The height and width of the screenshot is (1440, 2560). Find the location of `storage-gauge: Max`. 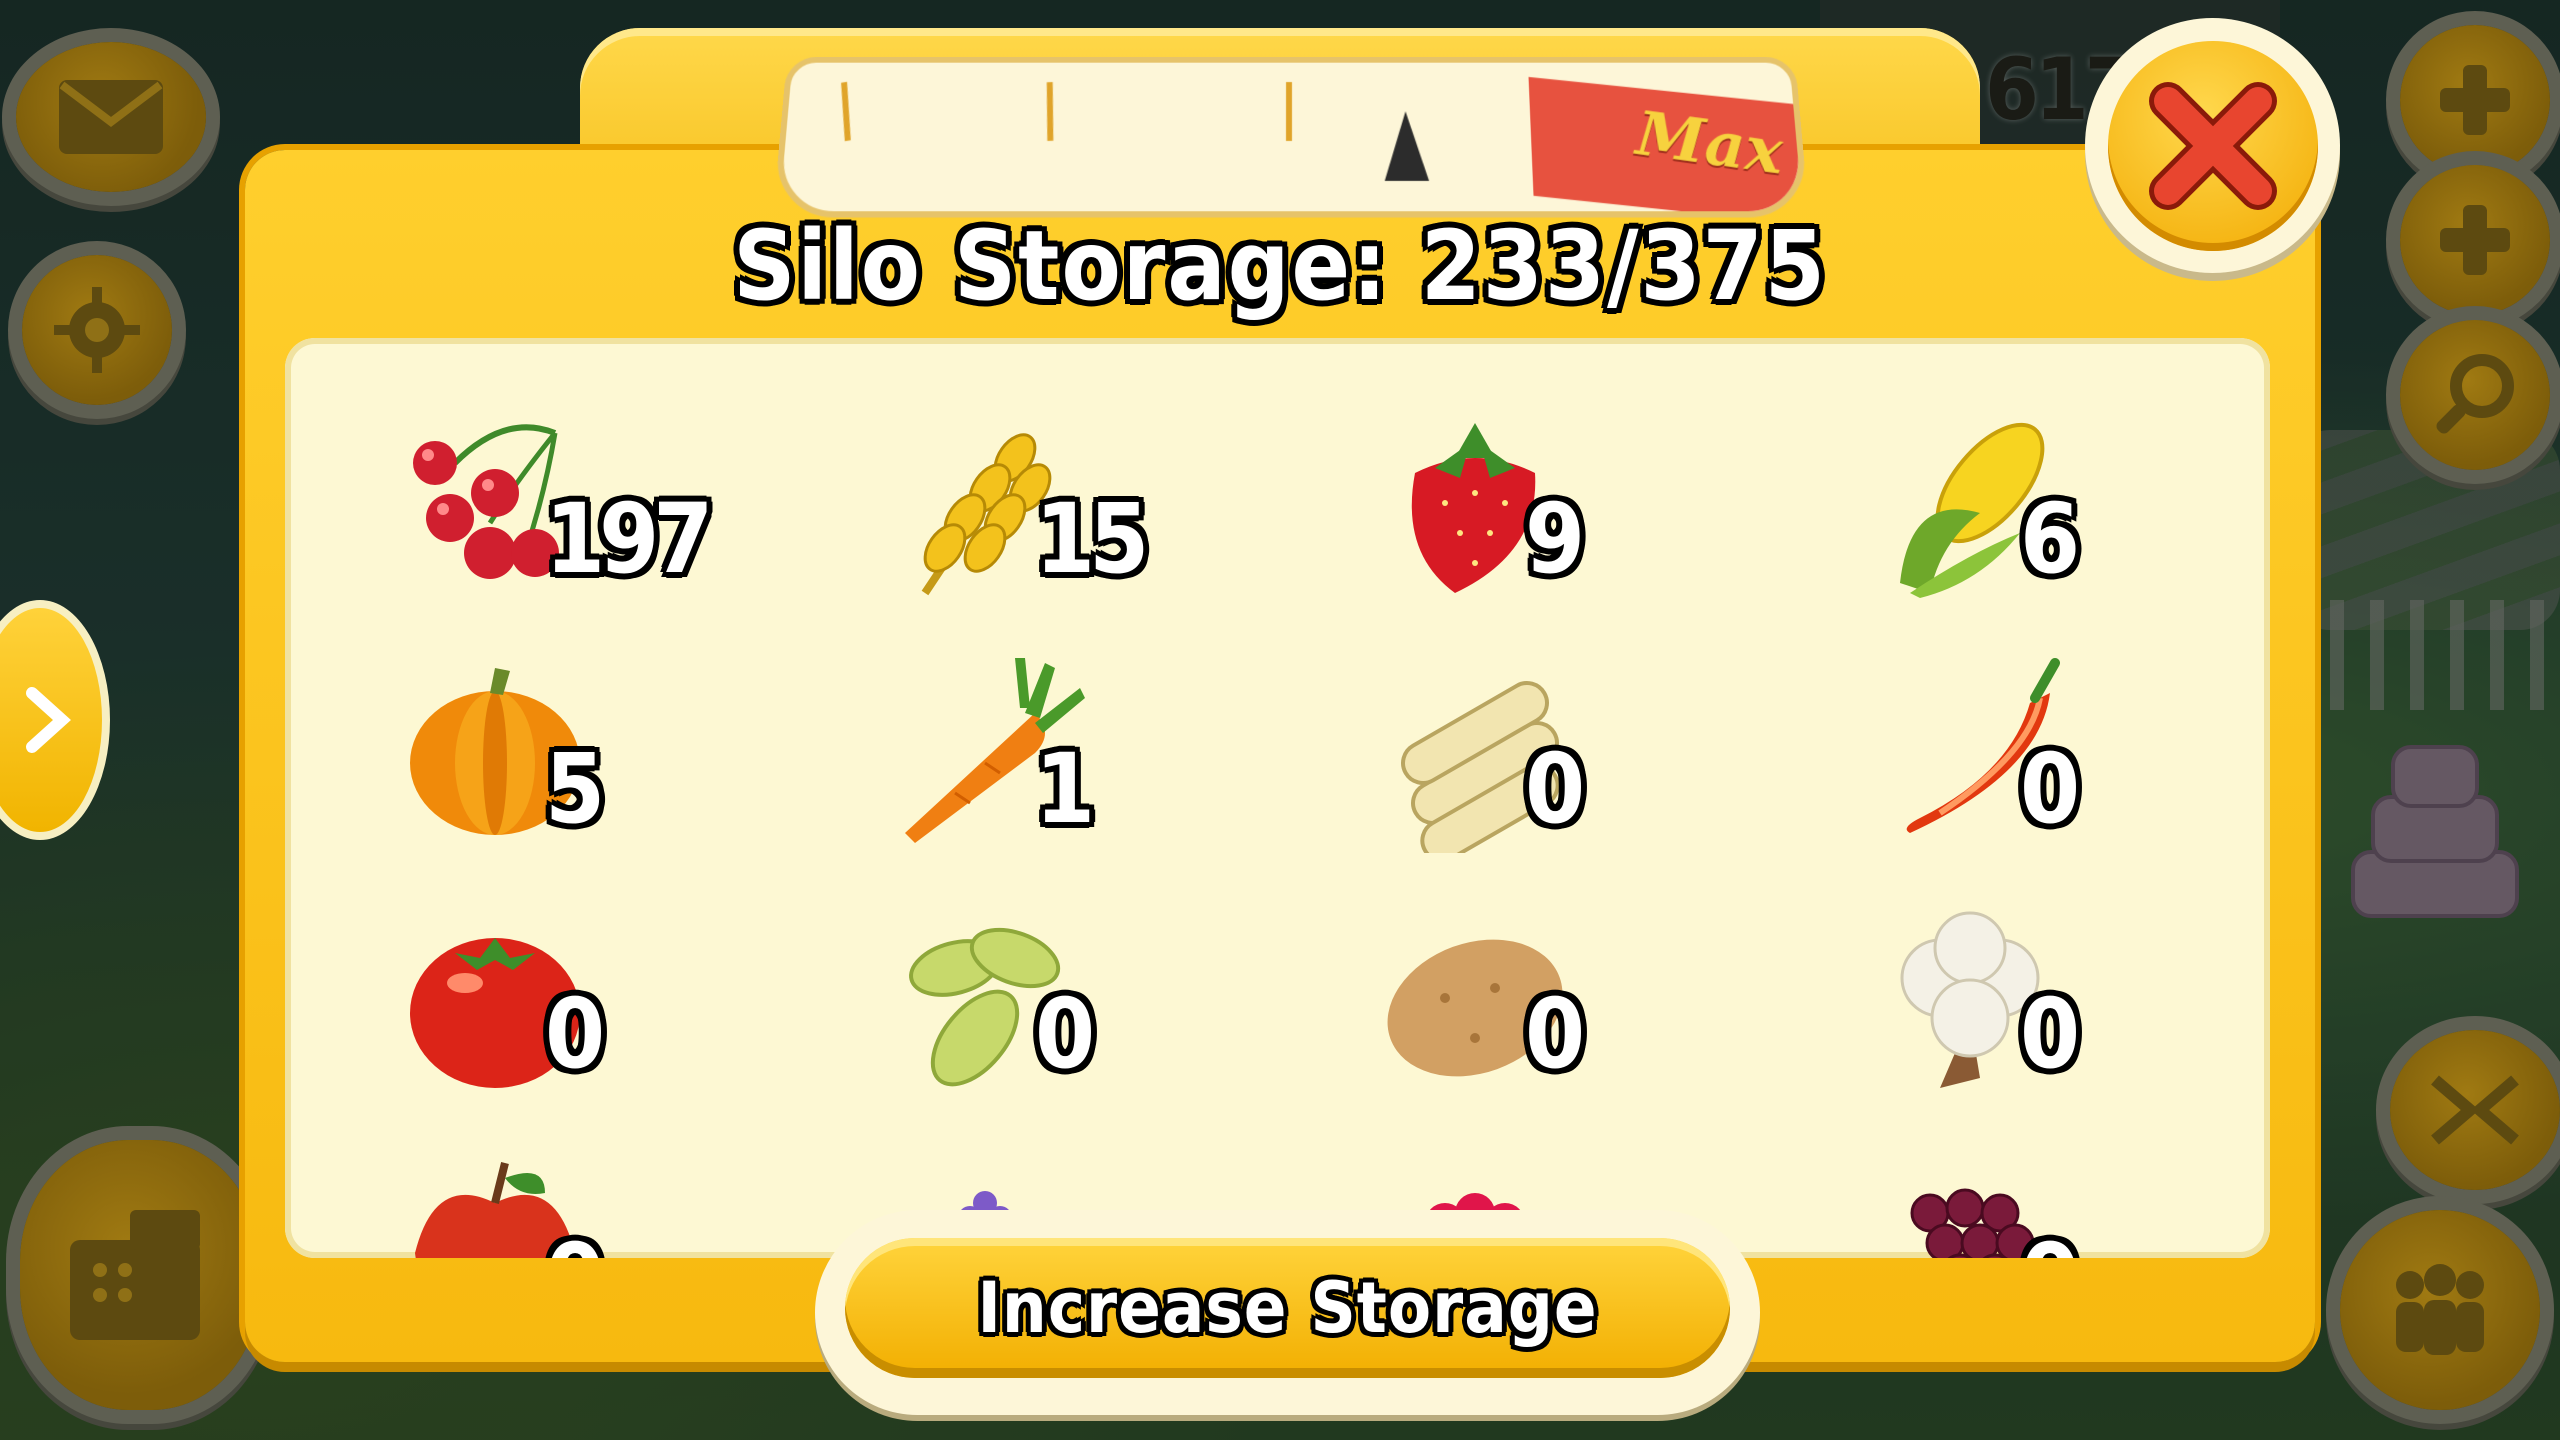

storage-gauge: Max is located at coordinates (1291, 137).